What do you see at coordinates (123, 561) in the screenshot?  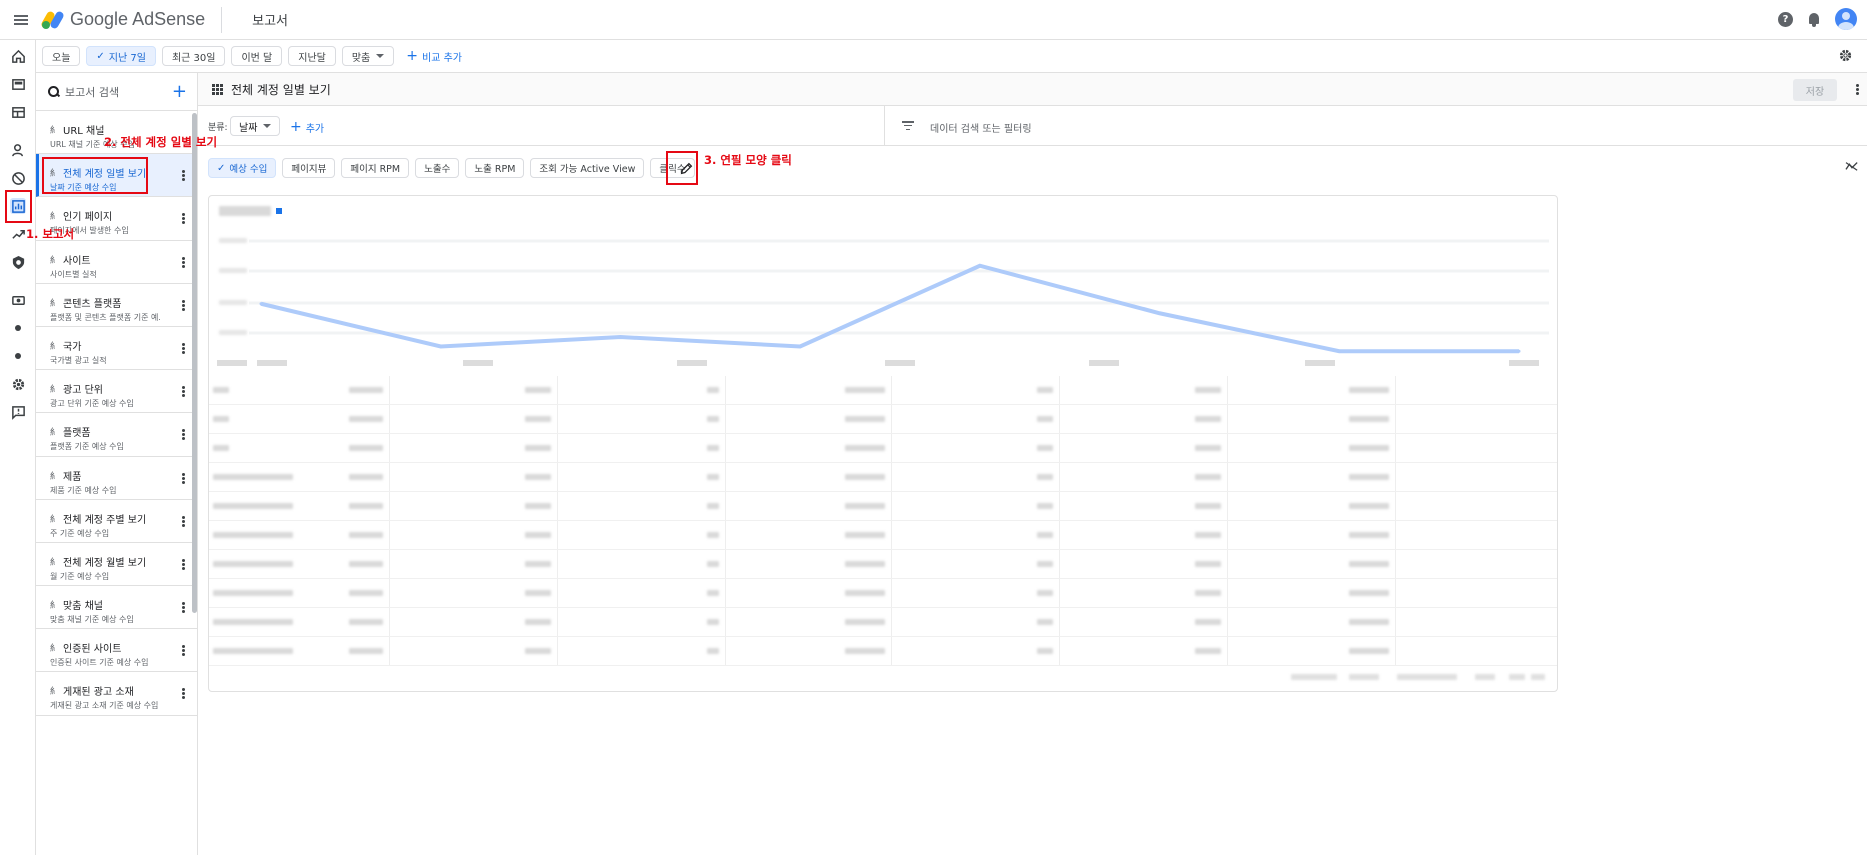 I see `report-item-title: ⺯ 전체 계정 월별 보기` at bounding box center [123, 561].